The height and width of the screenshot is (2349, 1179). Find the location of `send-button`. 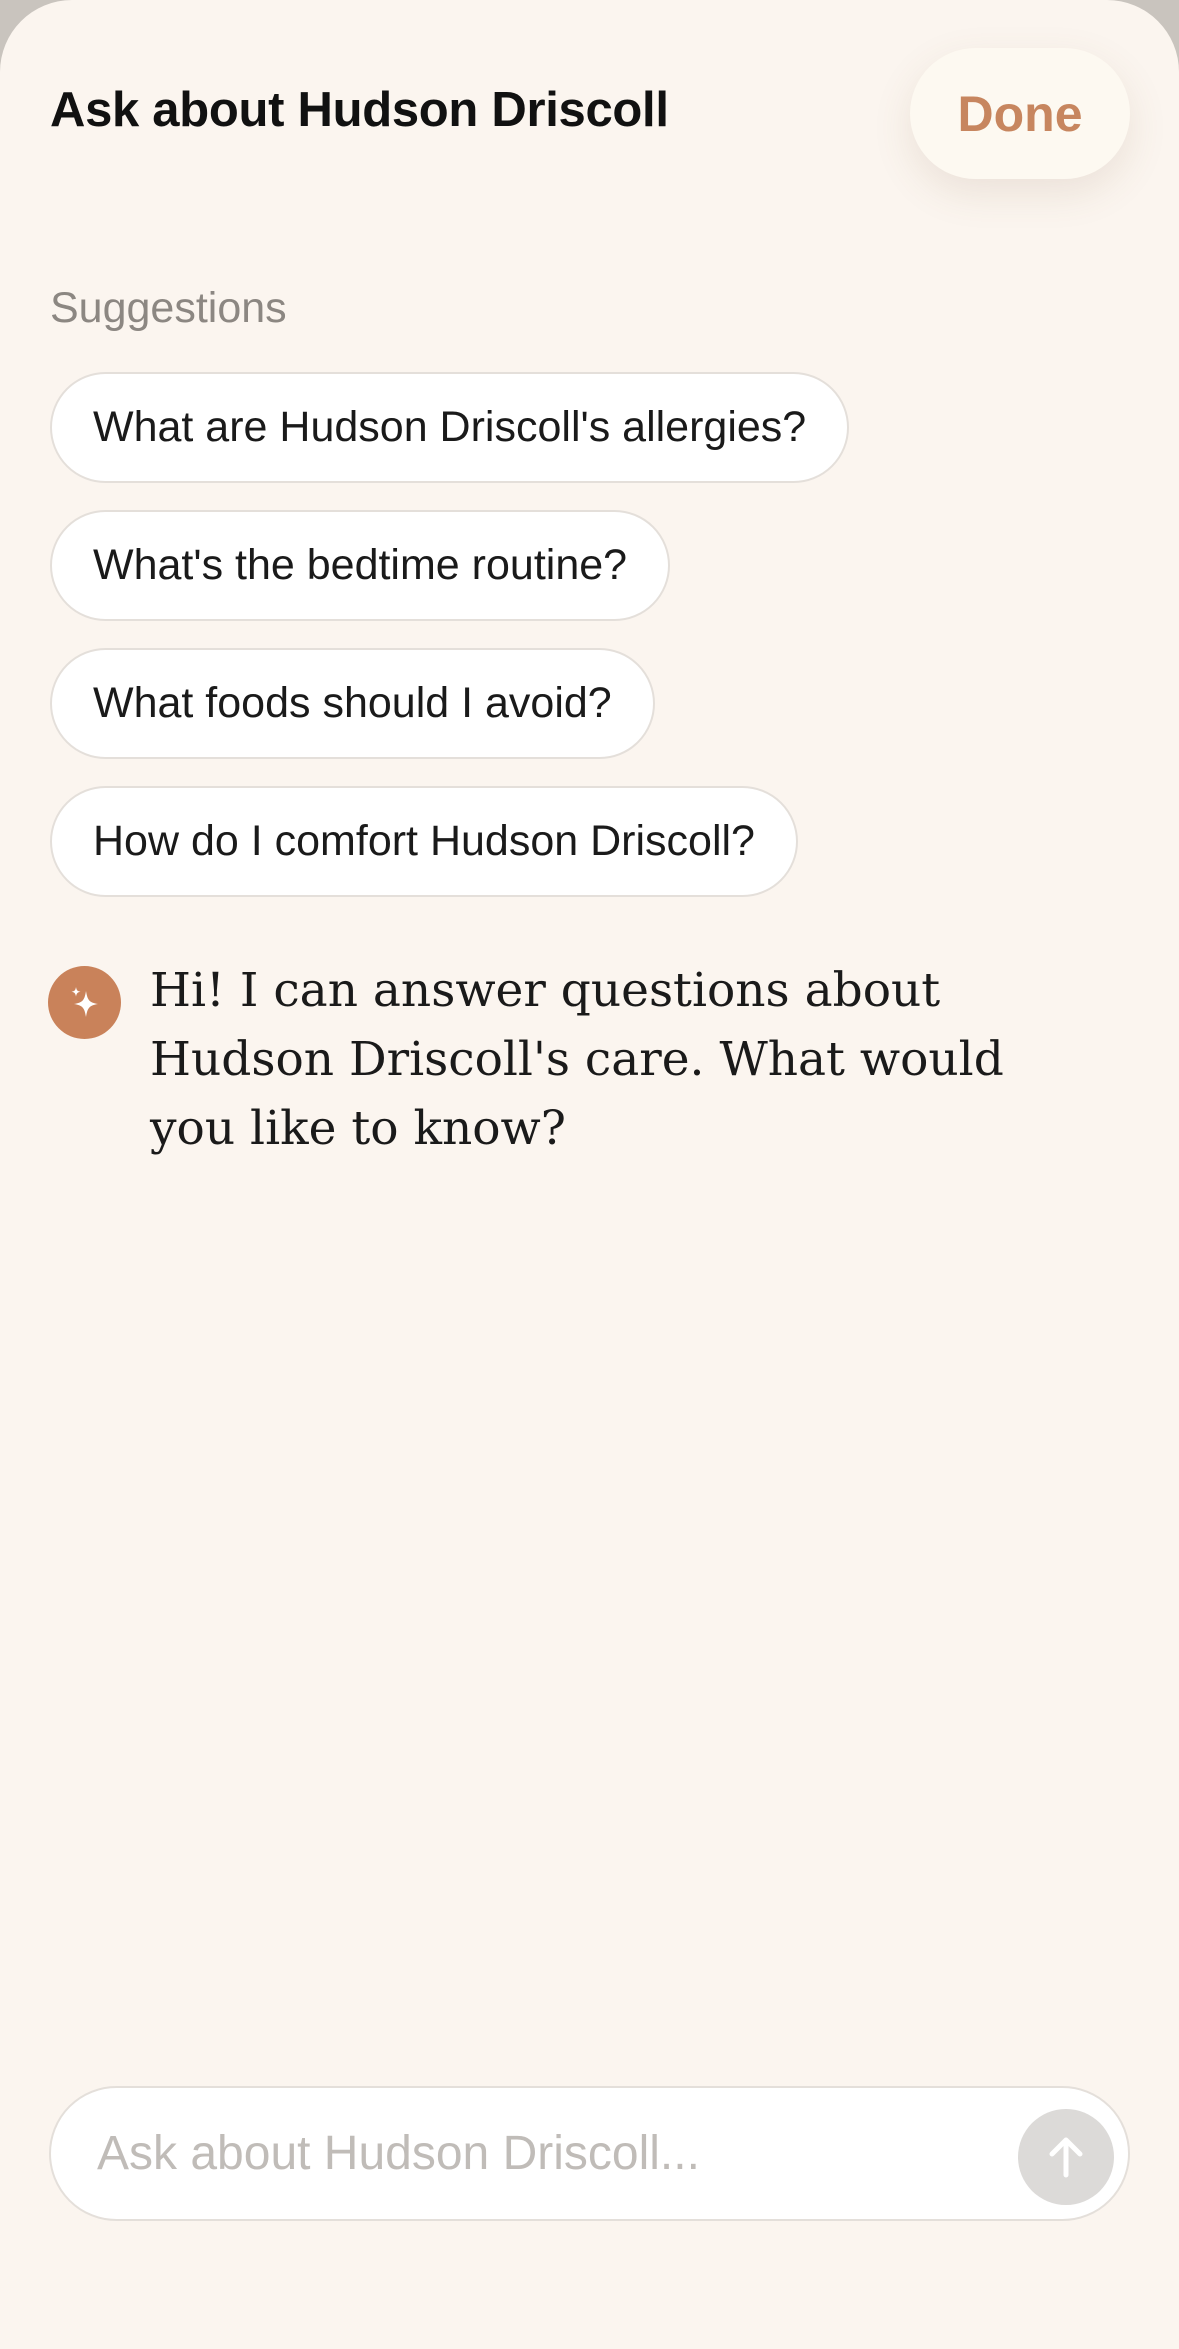

send-button is located at coordinates (1066, 2157).